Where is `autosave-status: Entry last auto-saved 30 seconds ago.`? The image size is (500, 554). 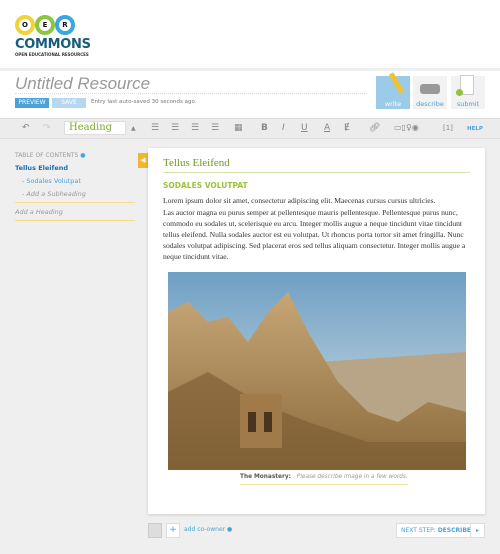 autosave-status: Entry last auto-saved 30 seconds ago. is located at coordinates (144, 102).